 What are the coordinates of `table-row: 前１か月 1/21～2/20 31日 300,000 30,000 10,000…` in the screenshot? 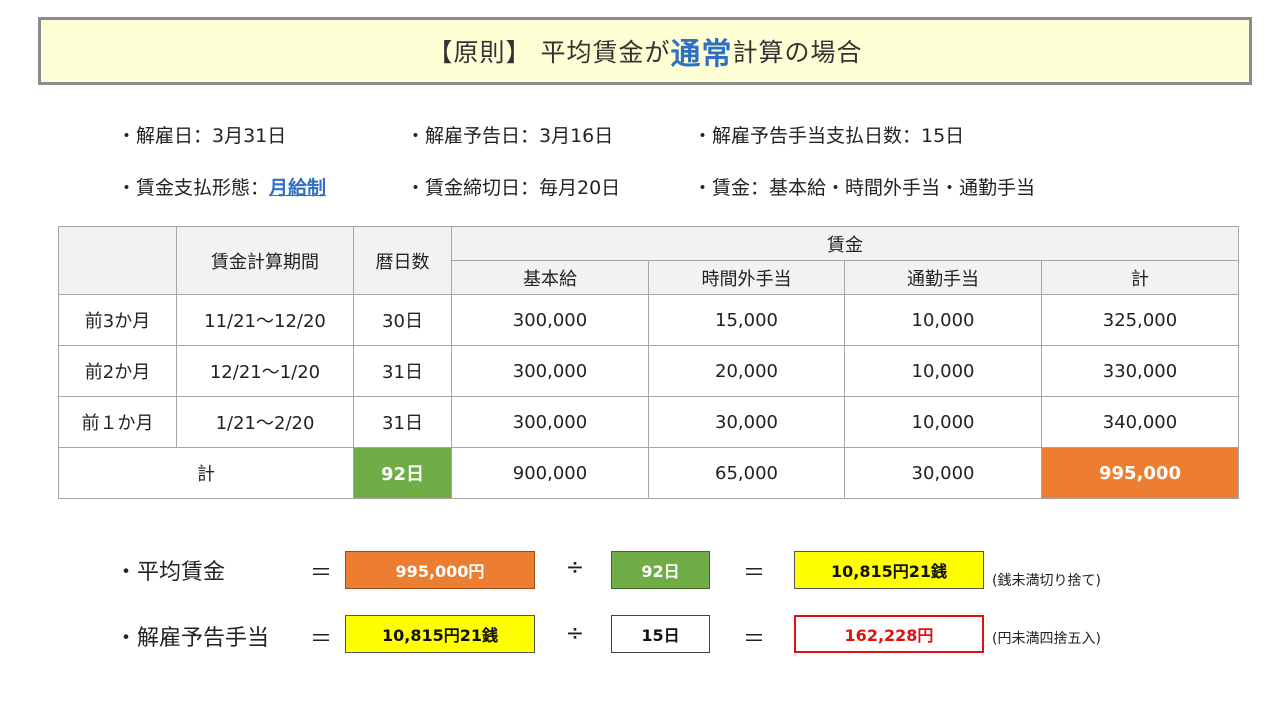 It's located at (648, 422).